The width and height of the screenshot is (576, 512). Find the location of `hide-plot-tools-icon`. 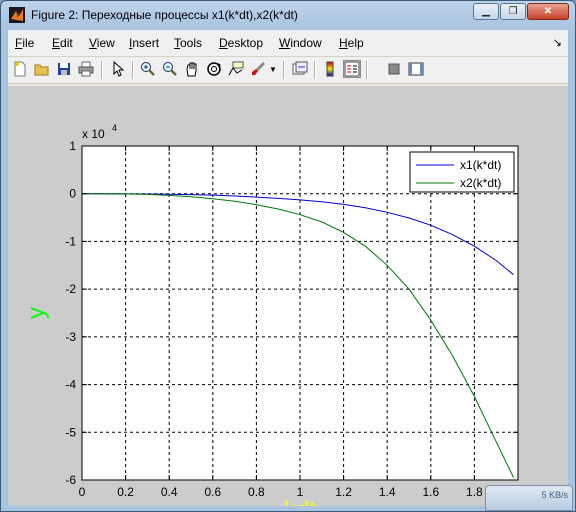

hide-plot-tools-icon is located at coordinates (394, 69).